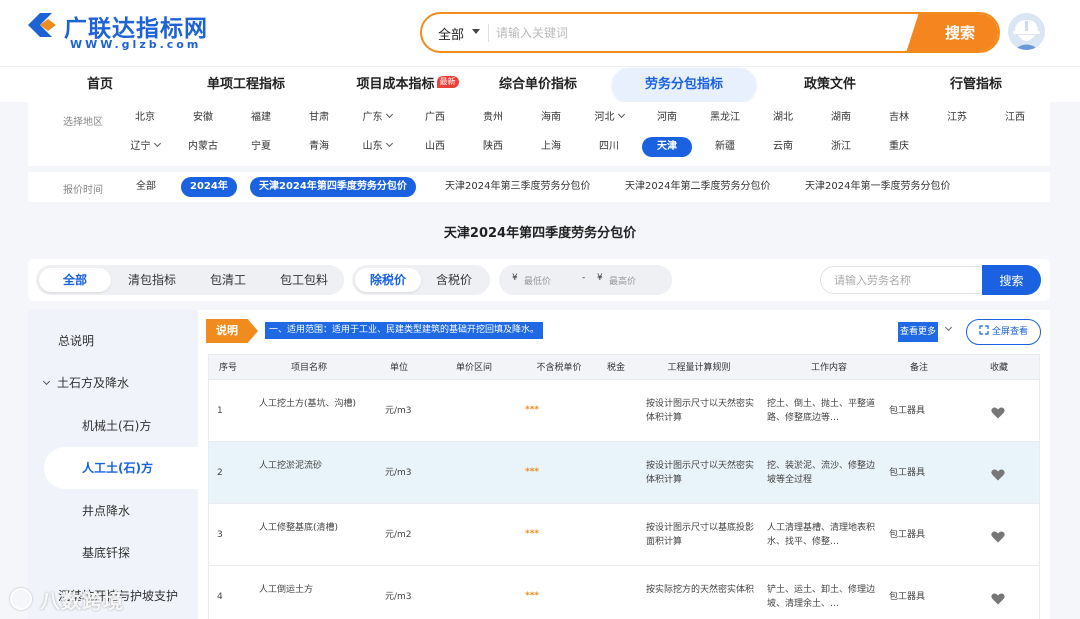  What do you see at coordinates (918, 332) in the screenshot?
I see `view-more-link: 查看更多` at bounding box center [918, 332].